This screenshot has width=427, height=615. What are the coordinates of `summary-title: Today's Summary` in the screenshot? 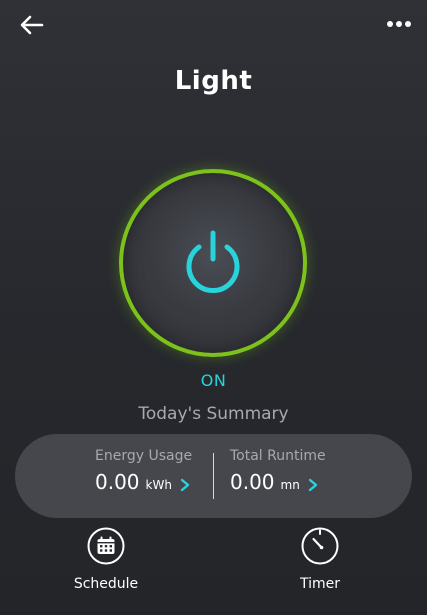 It's located at (213, 414).